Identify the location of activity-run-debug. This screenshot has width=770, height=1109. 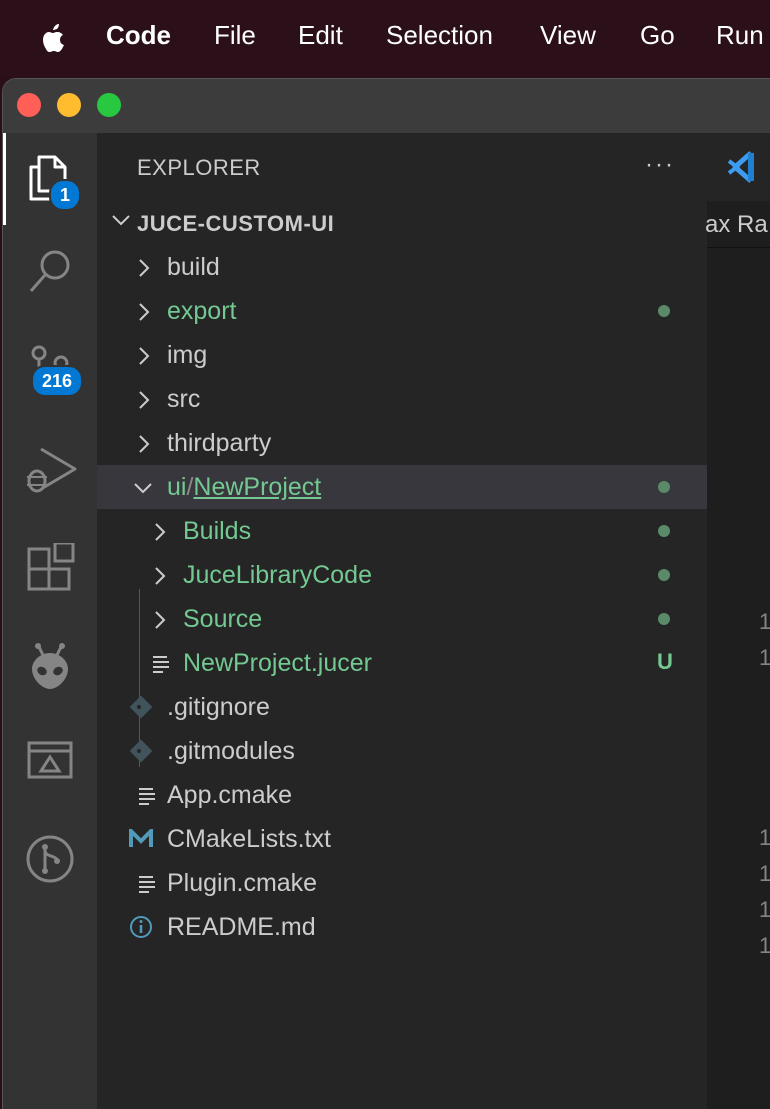
(50, 471).